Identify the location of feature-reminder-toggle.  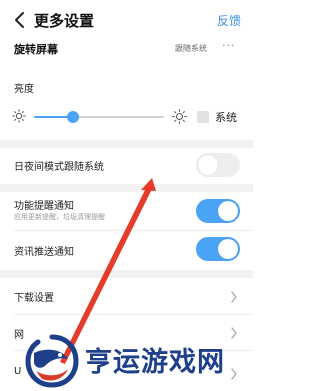
(218, 211).